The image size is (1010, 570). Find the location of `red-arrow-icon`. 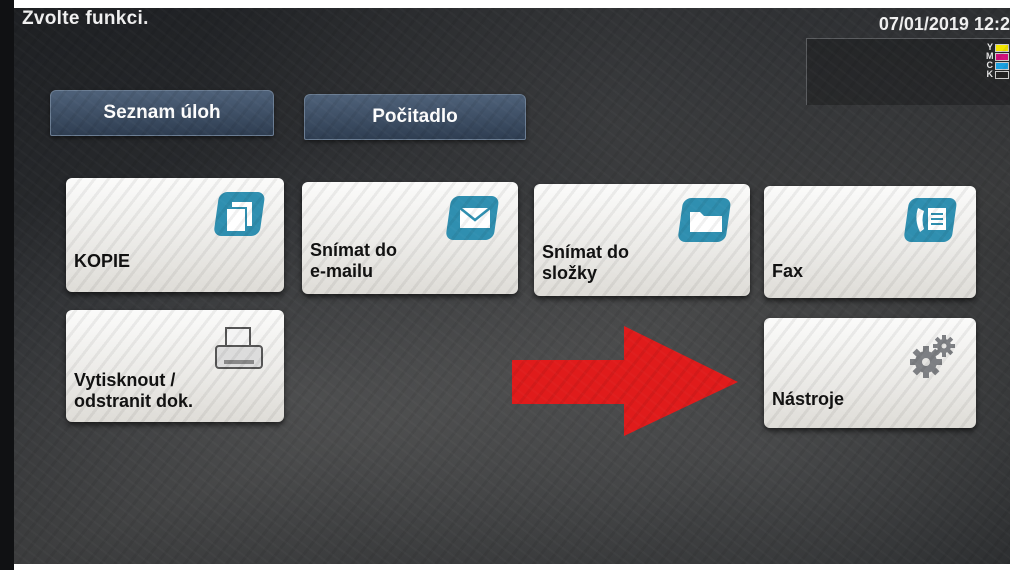

red-arrow-icon is located at coordinates (625, 381).